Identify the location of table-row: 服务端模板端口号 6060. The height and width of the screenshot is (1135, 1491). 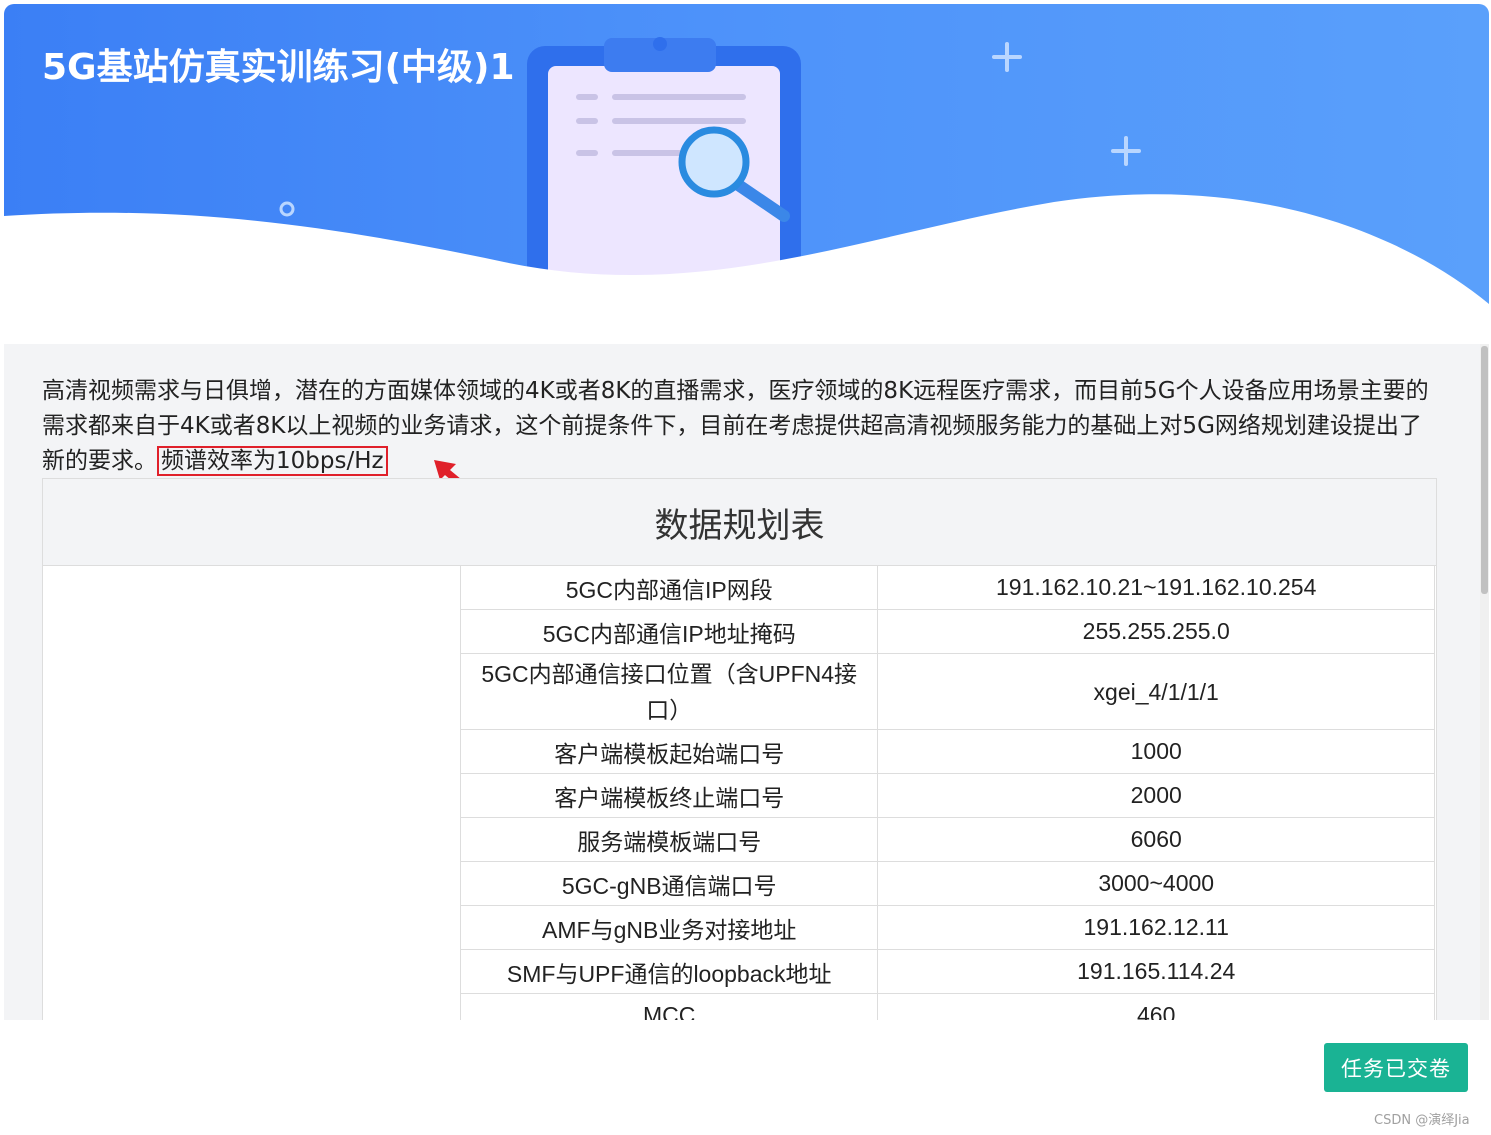
(947, 839).